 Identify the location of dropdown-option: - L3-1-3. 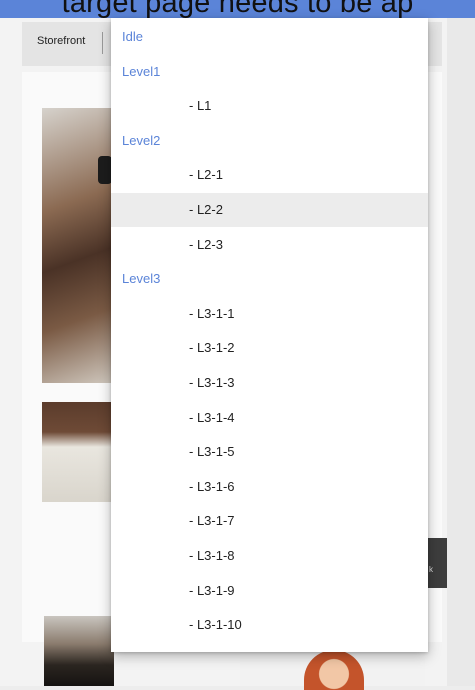
(269, 383).